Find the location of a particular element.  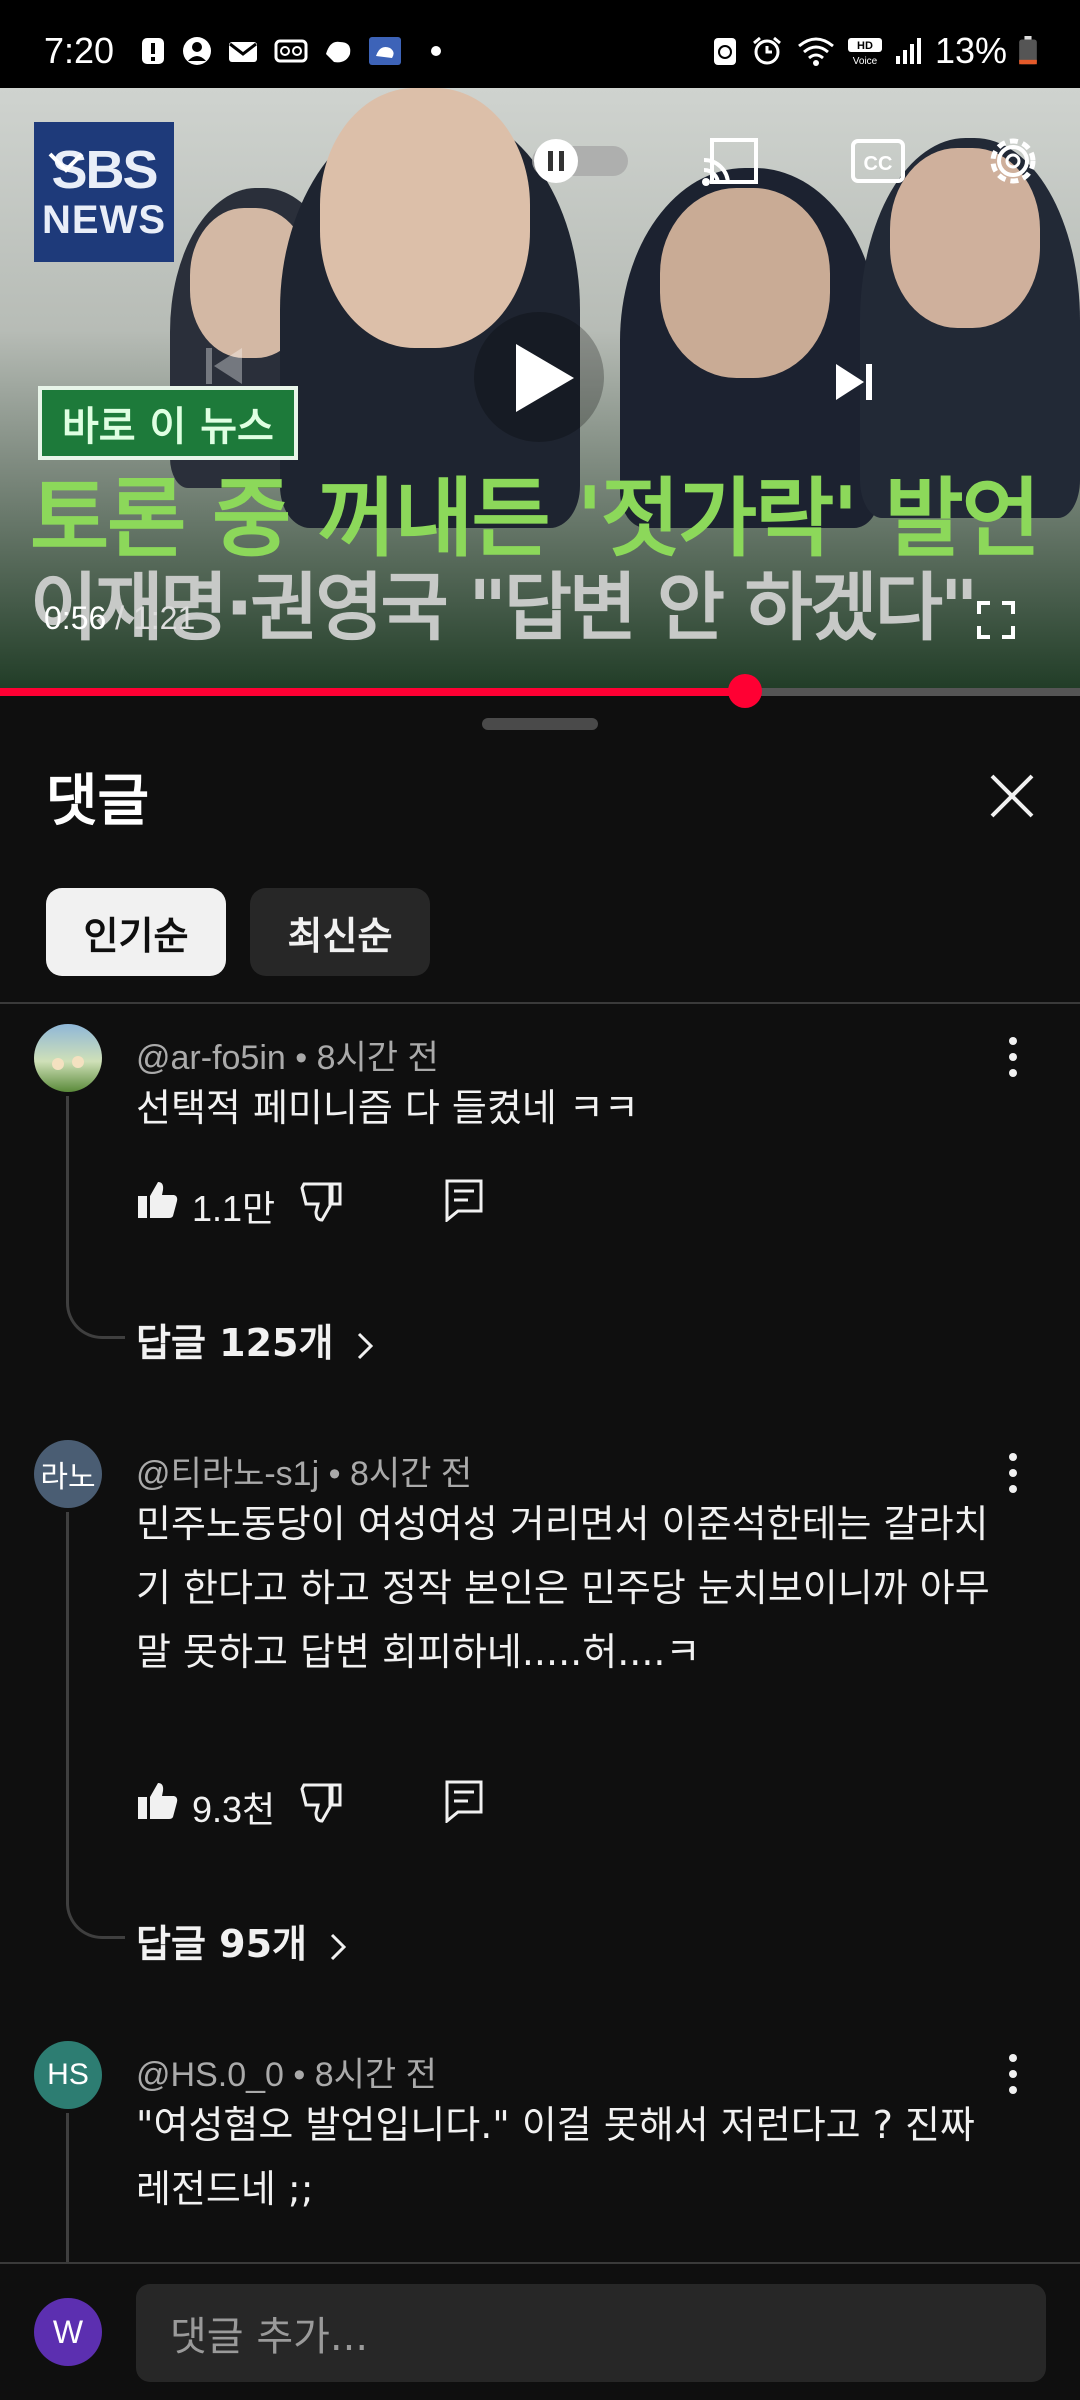

avatar: HS is located at coordinates (68, 2075).